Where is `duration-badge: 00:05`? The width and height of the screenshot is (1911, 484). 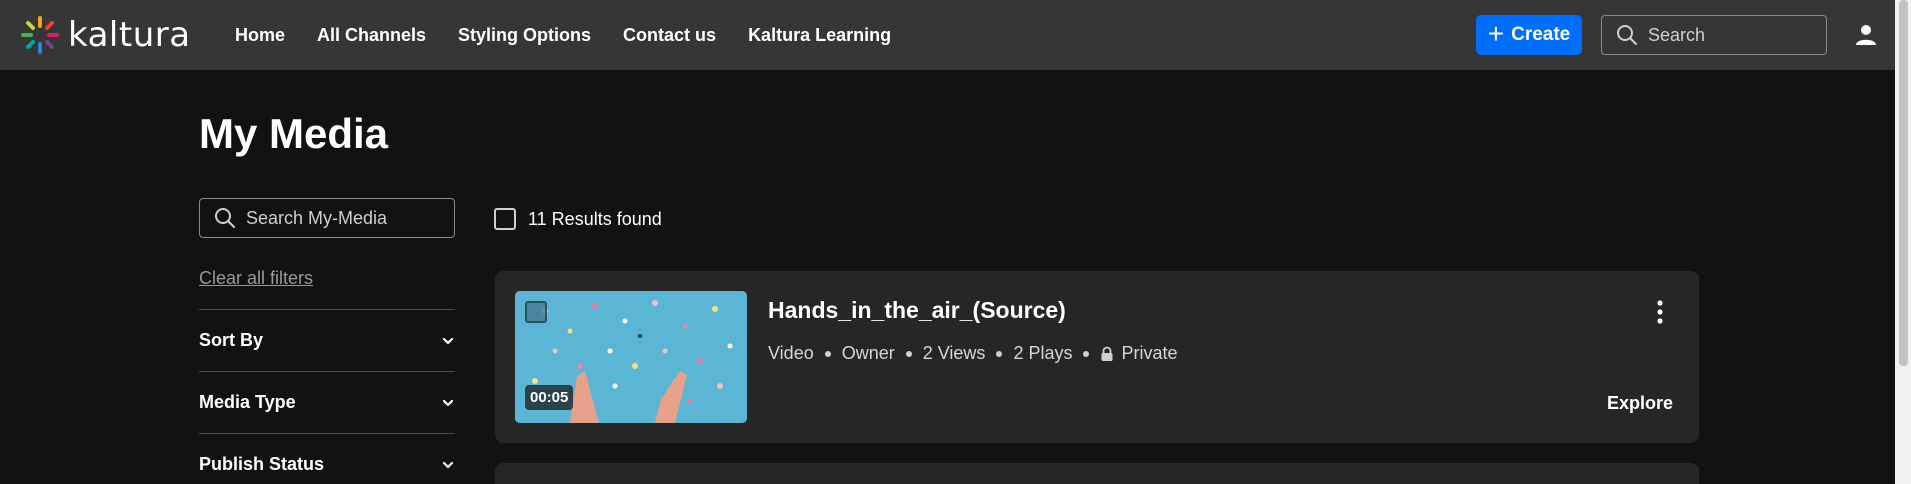
duration-badge: 00:05 is located at coordinates (549, 397).